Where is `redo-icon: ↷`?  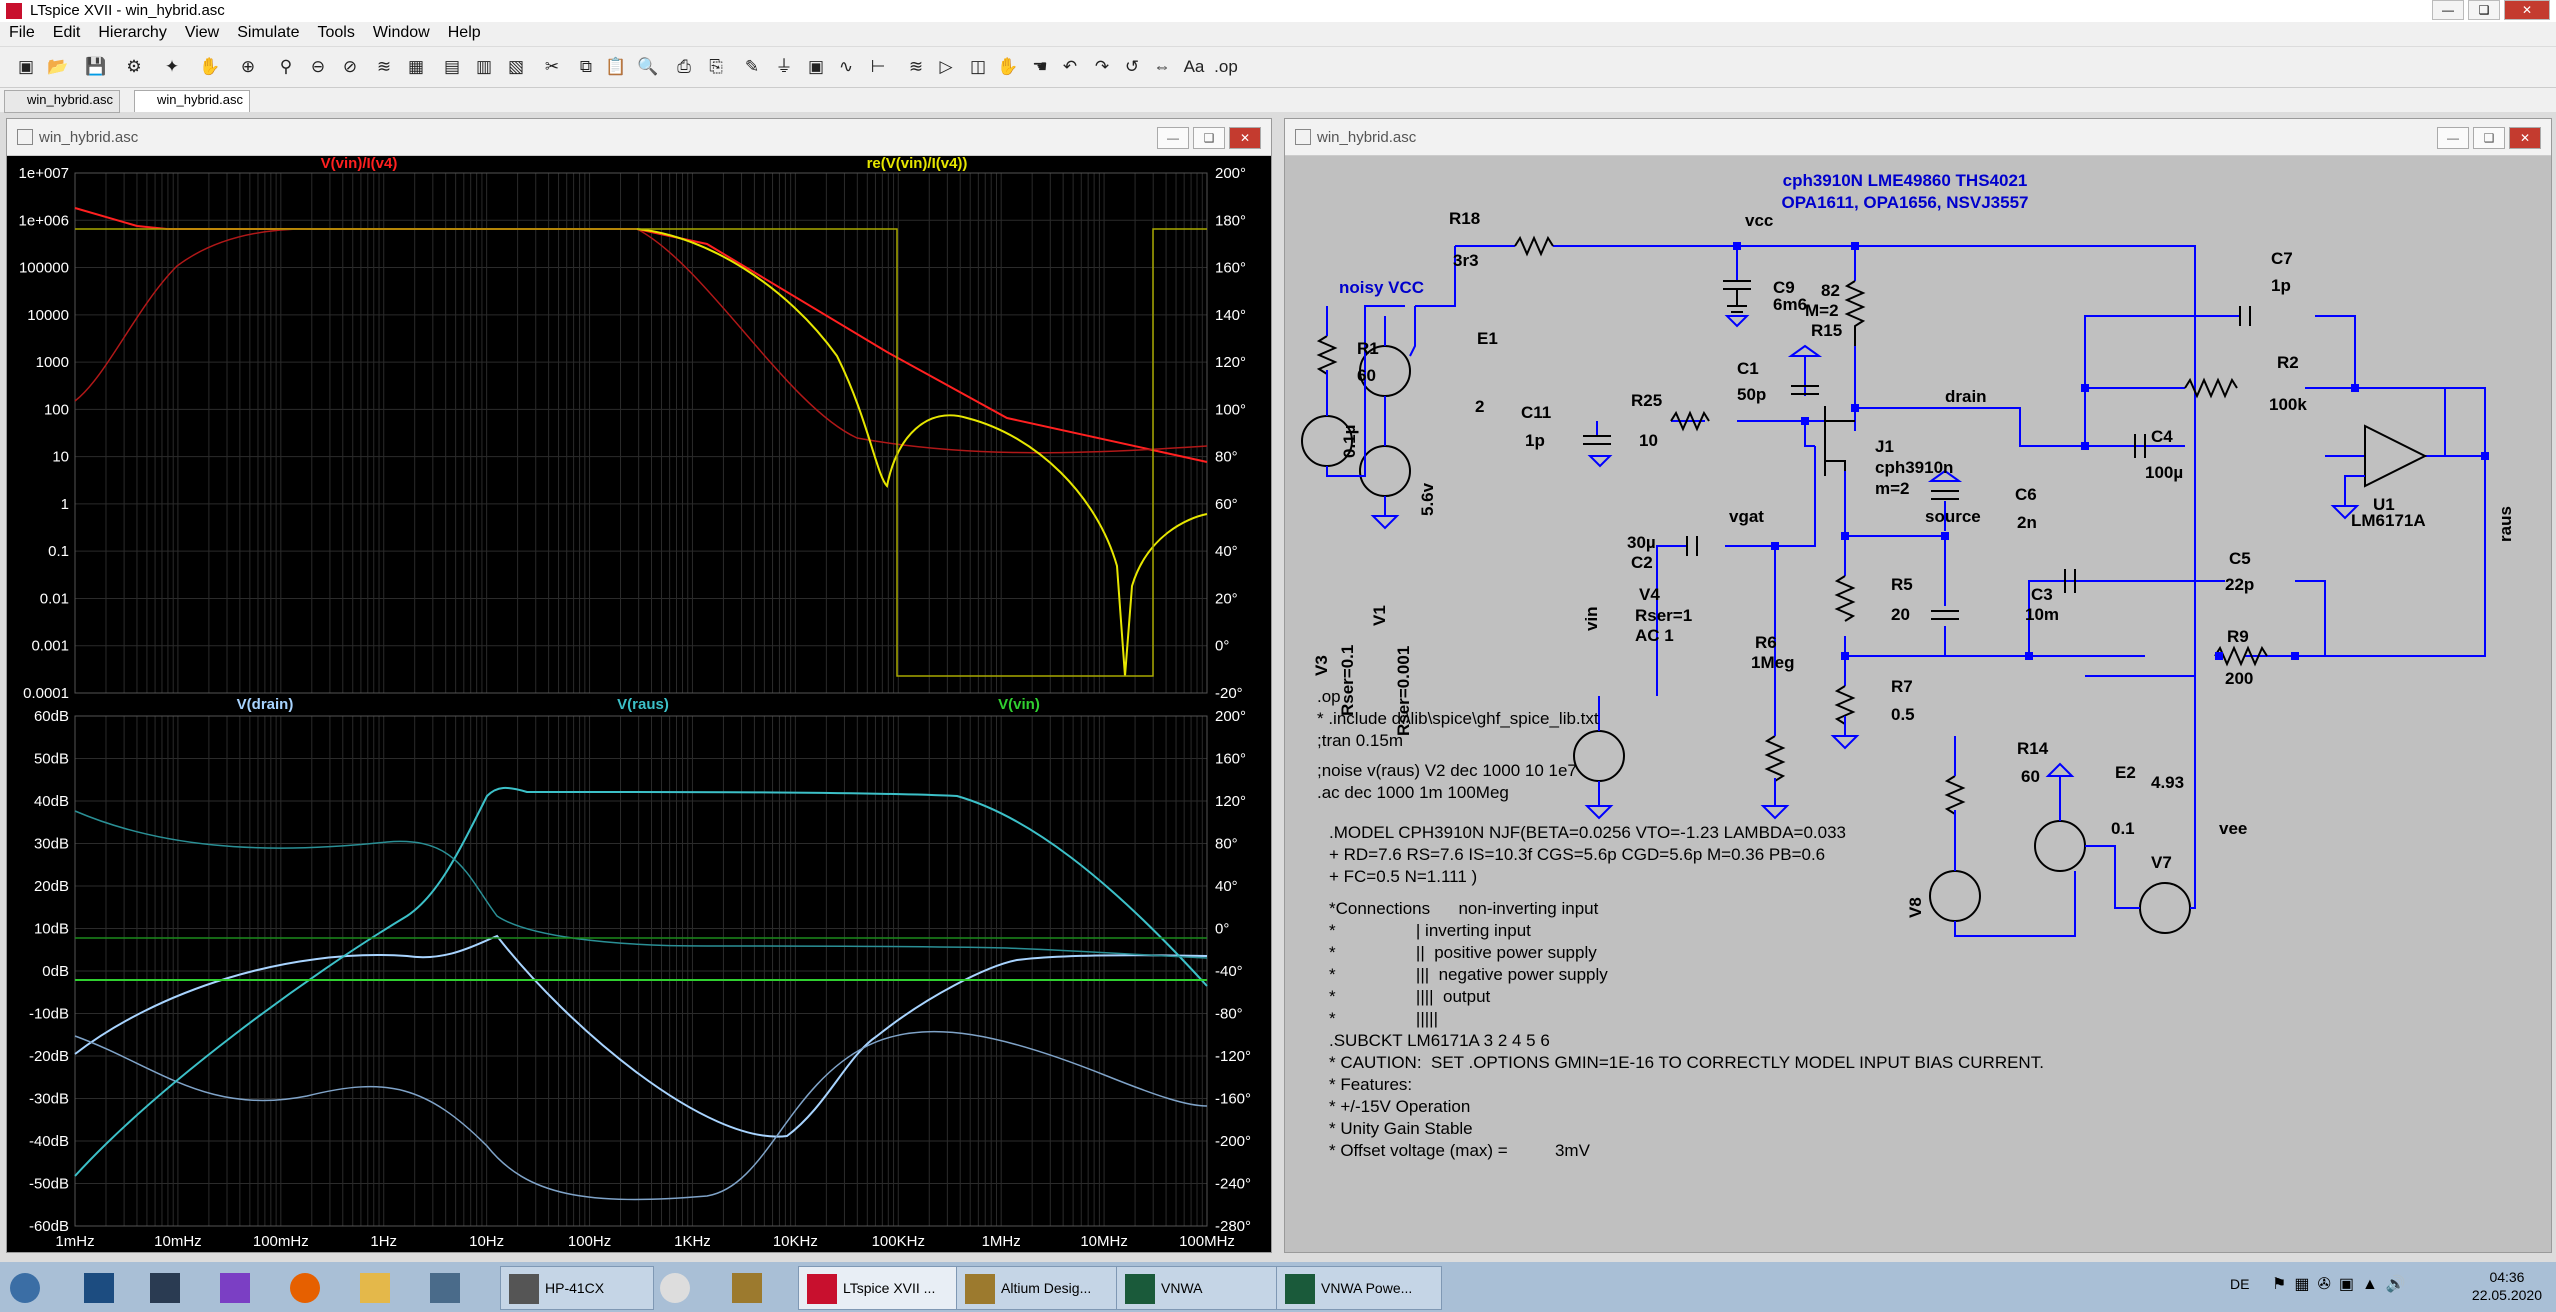
redo-icon: ↷ is located at coordinates (1102, 67).